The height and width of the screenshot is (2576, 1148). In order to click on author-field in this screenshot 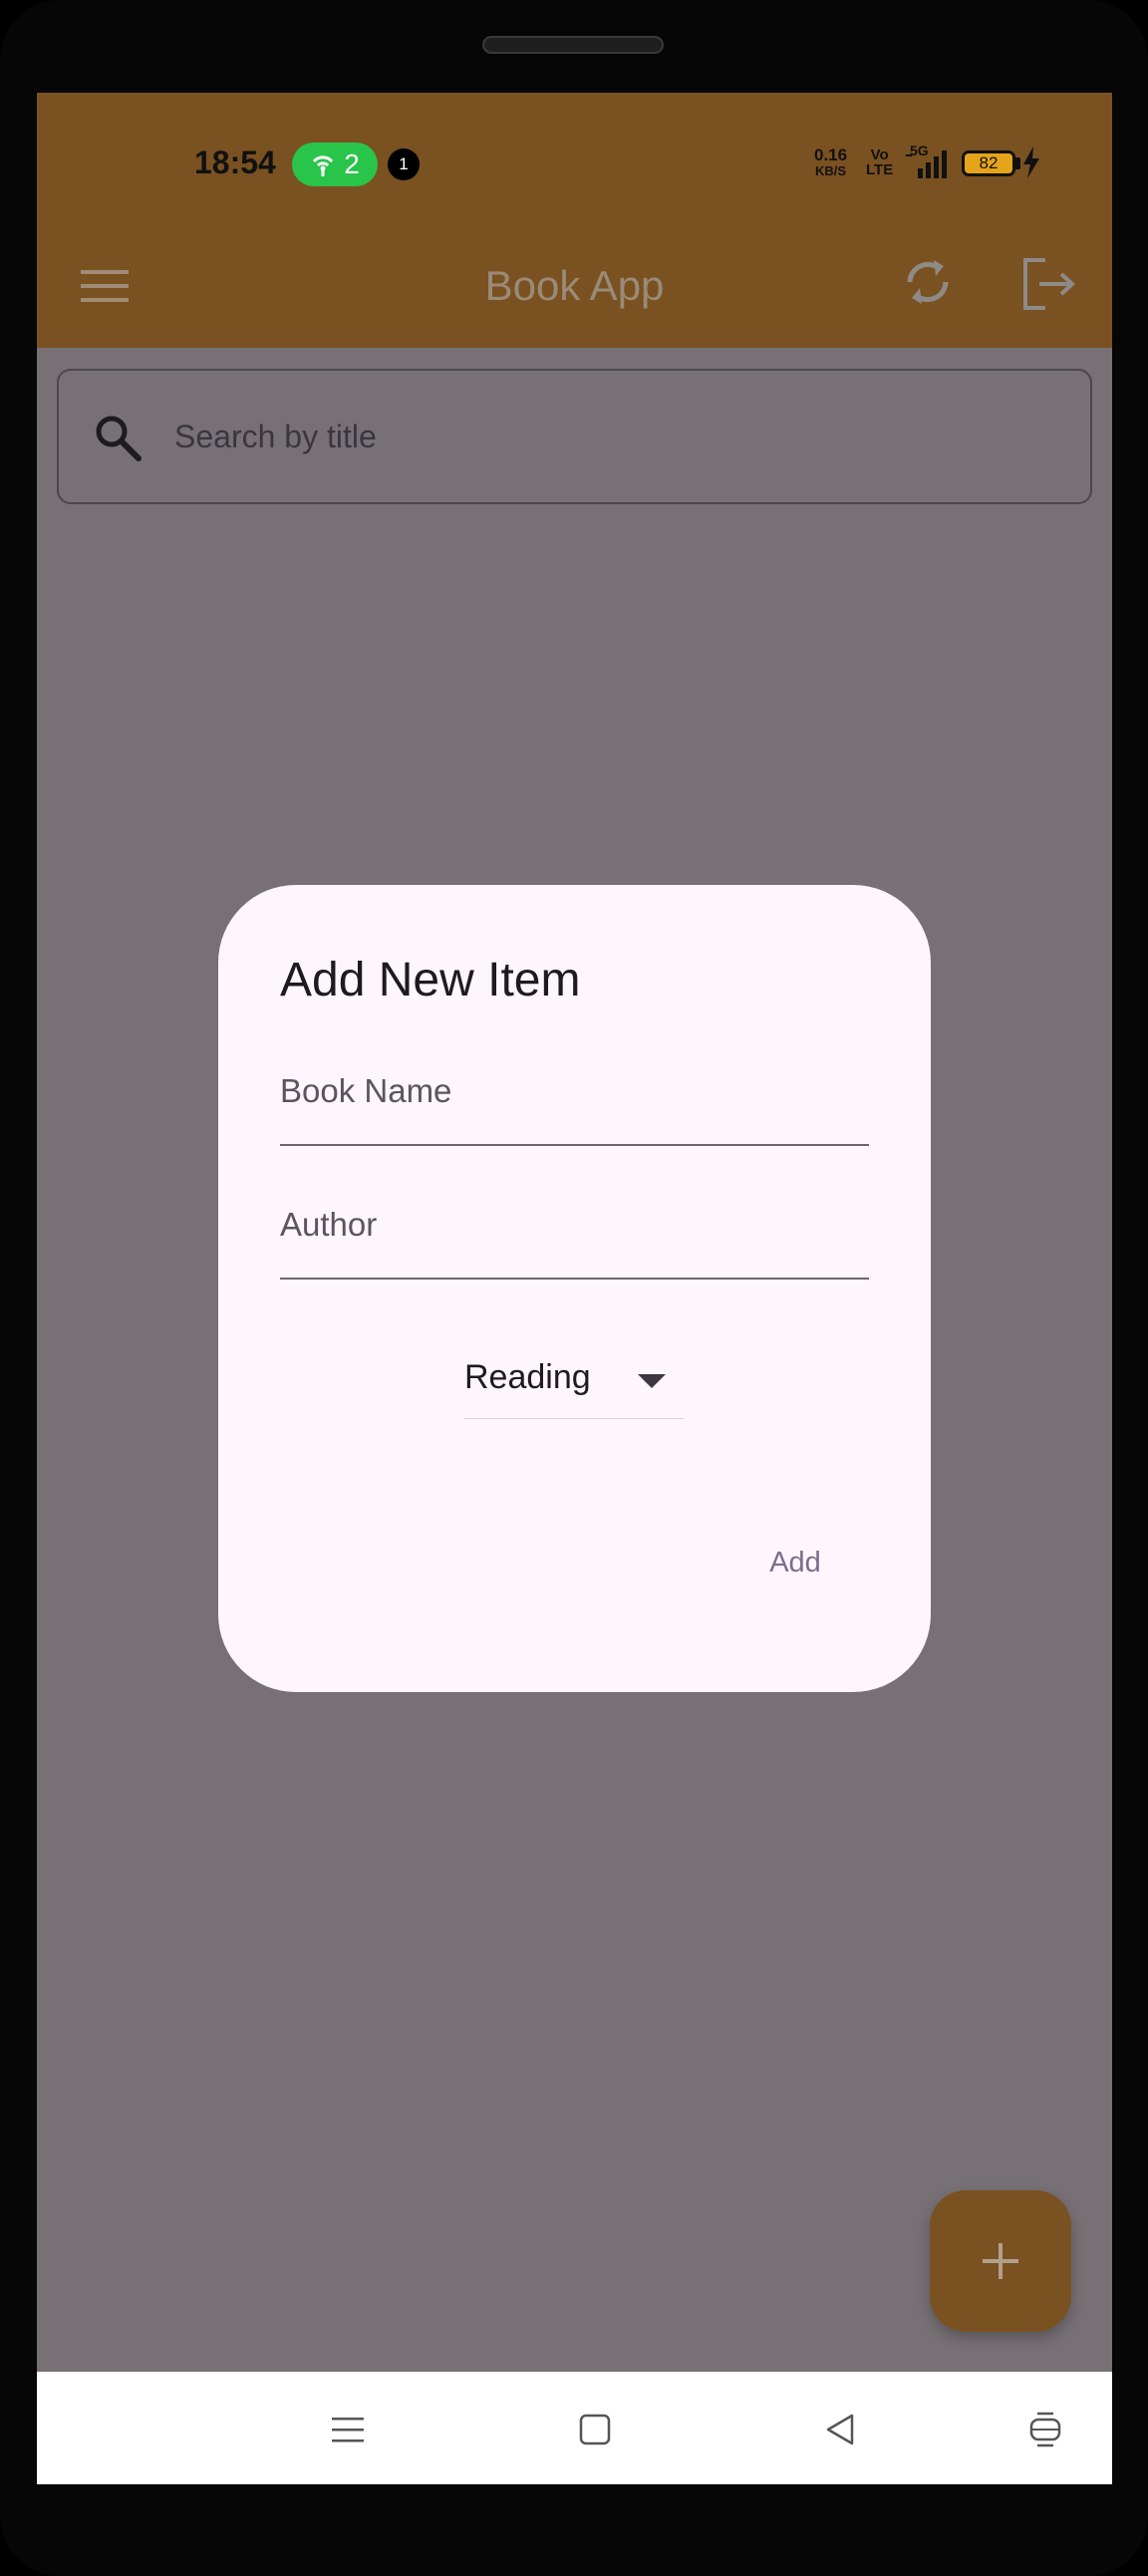, I will do `click(574, 1234)`.